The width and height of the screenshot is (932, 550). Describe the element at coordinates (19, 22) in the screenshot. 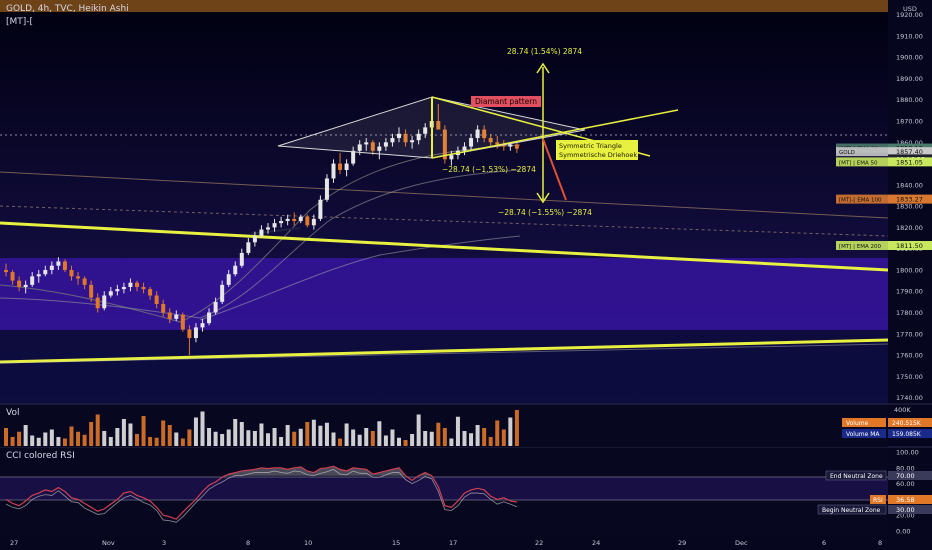

I see `indicator-header: [MT]-[` at that location.